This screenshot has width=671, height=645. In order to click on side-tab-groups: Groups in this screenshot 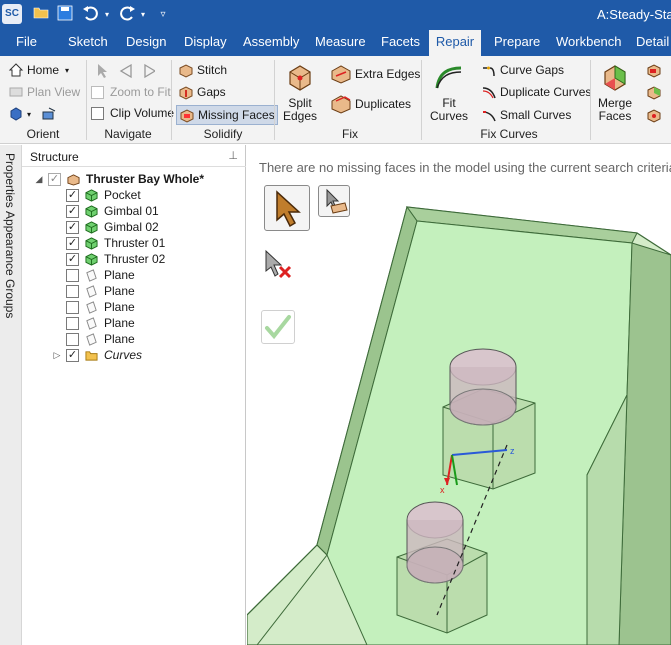, I will do `click(10, 298)`.